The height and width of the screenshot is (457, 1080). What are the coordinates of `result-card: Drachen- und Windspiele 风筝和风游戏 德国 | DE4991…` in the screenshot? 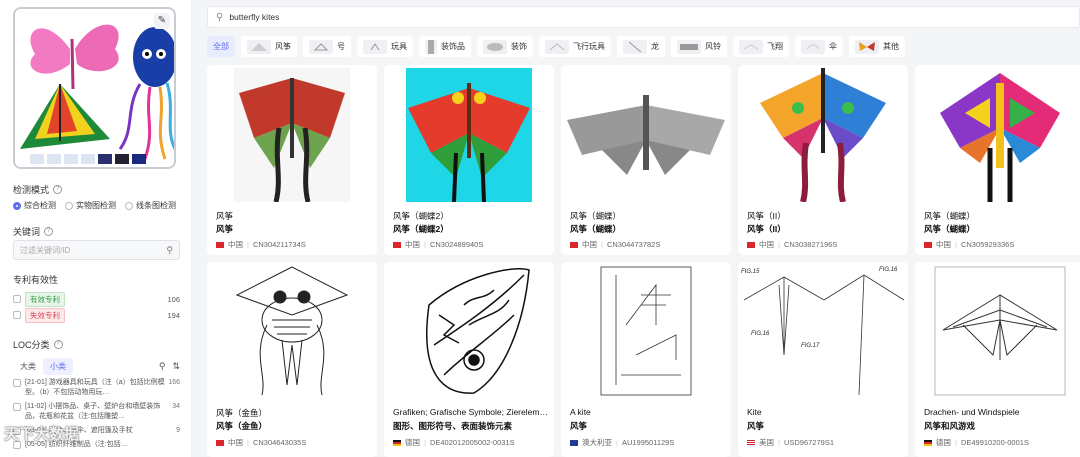 It's located at (997, 359).